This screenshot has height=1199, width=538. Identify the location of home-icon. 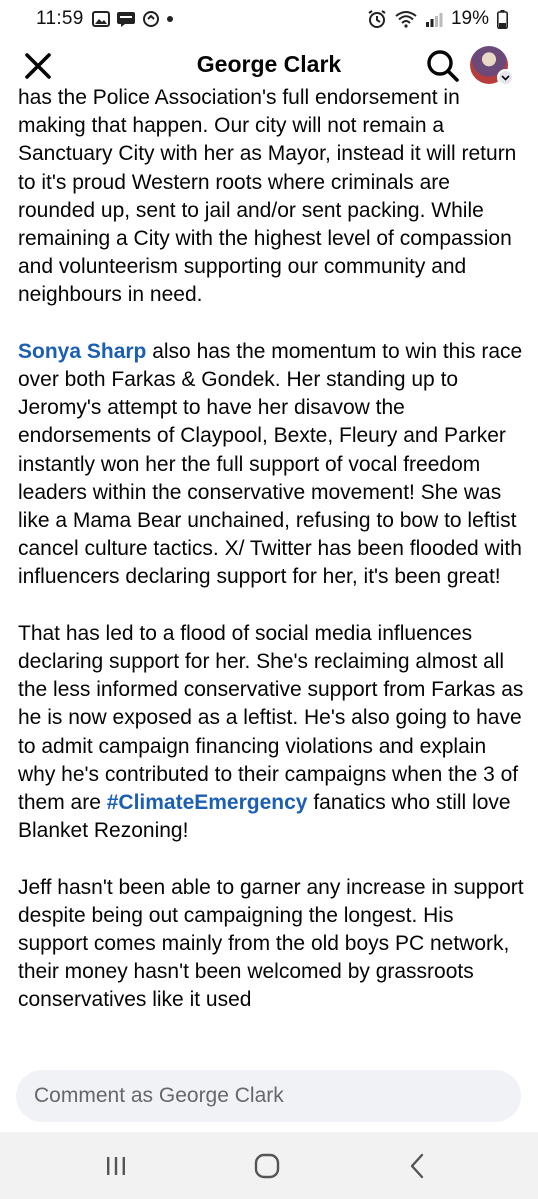
(267, 1166).